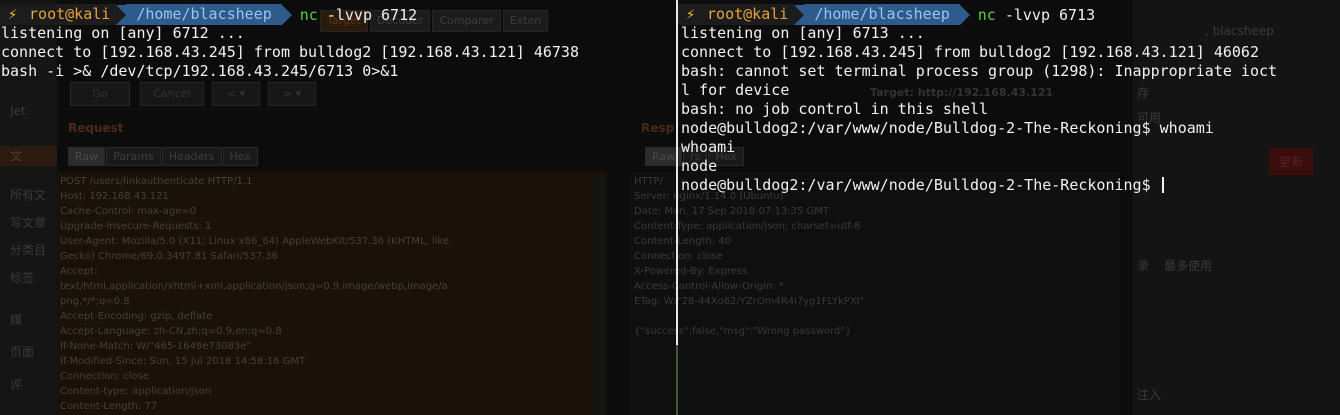 This screenshot has width=1340, height=415. What do you see at coordinates (372, 14) in the screenshot?
I see `command-args: -lvvp 6712` at bounding box center [372, 14].